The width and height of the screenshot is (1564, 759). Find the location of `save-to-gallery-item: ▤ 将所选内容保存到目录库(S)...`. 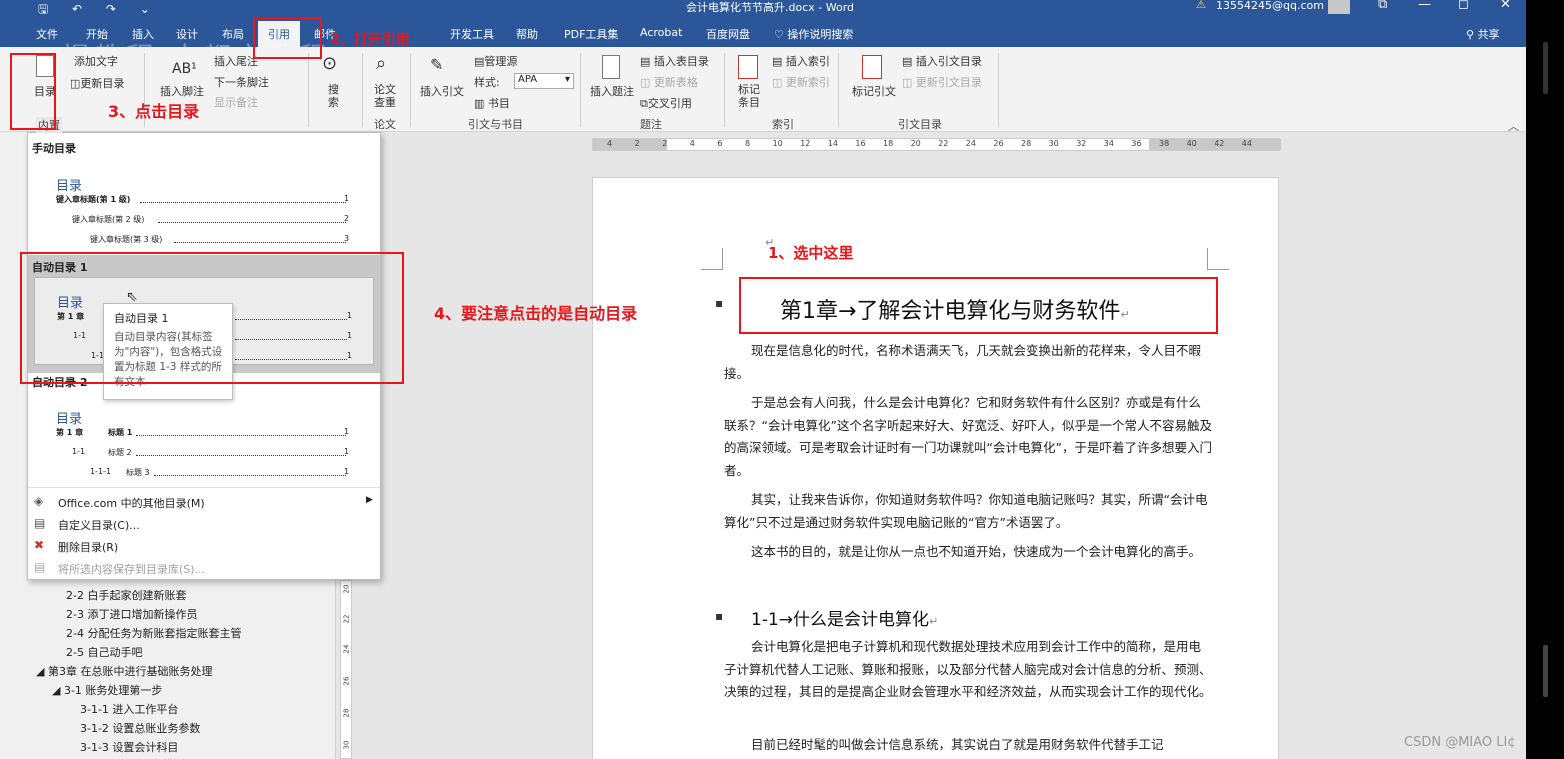

save-to-gallery-item: ▤ 将所选内容保存到目录库(S)... is located at coordinates (204, 569).